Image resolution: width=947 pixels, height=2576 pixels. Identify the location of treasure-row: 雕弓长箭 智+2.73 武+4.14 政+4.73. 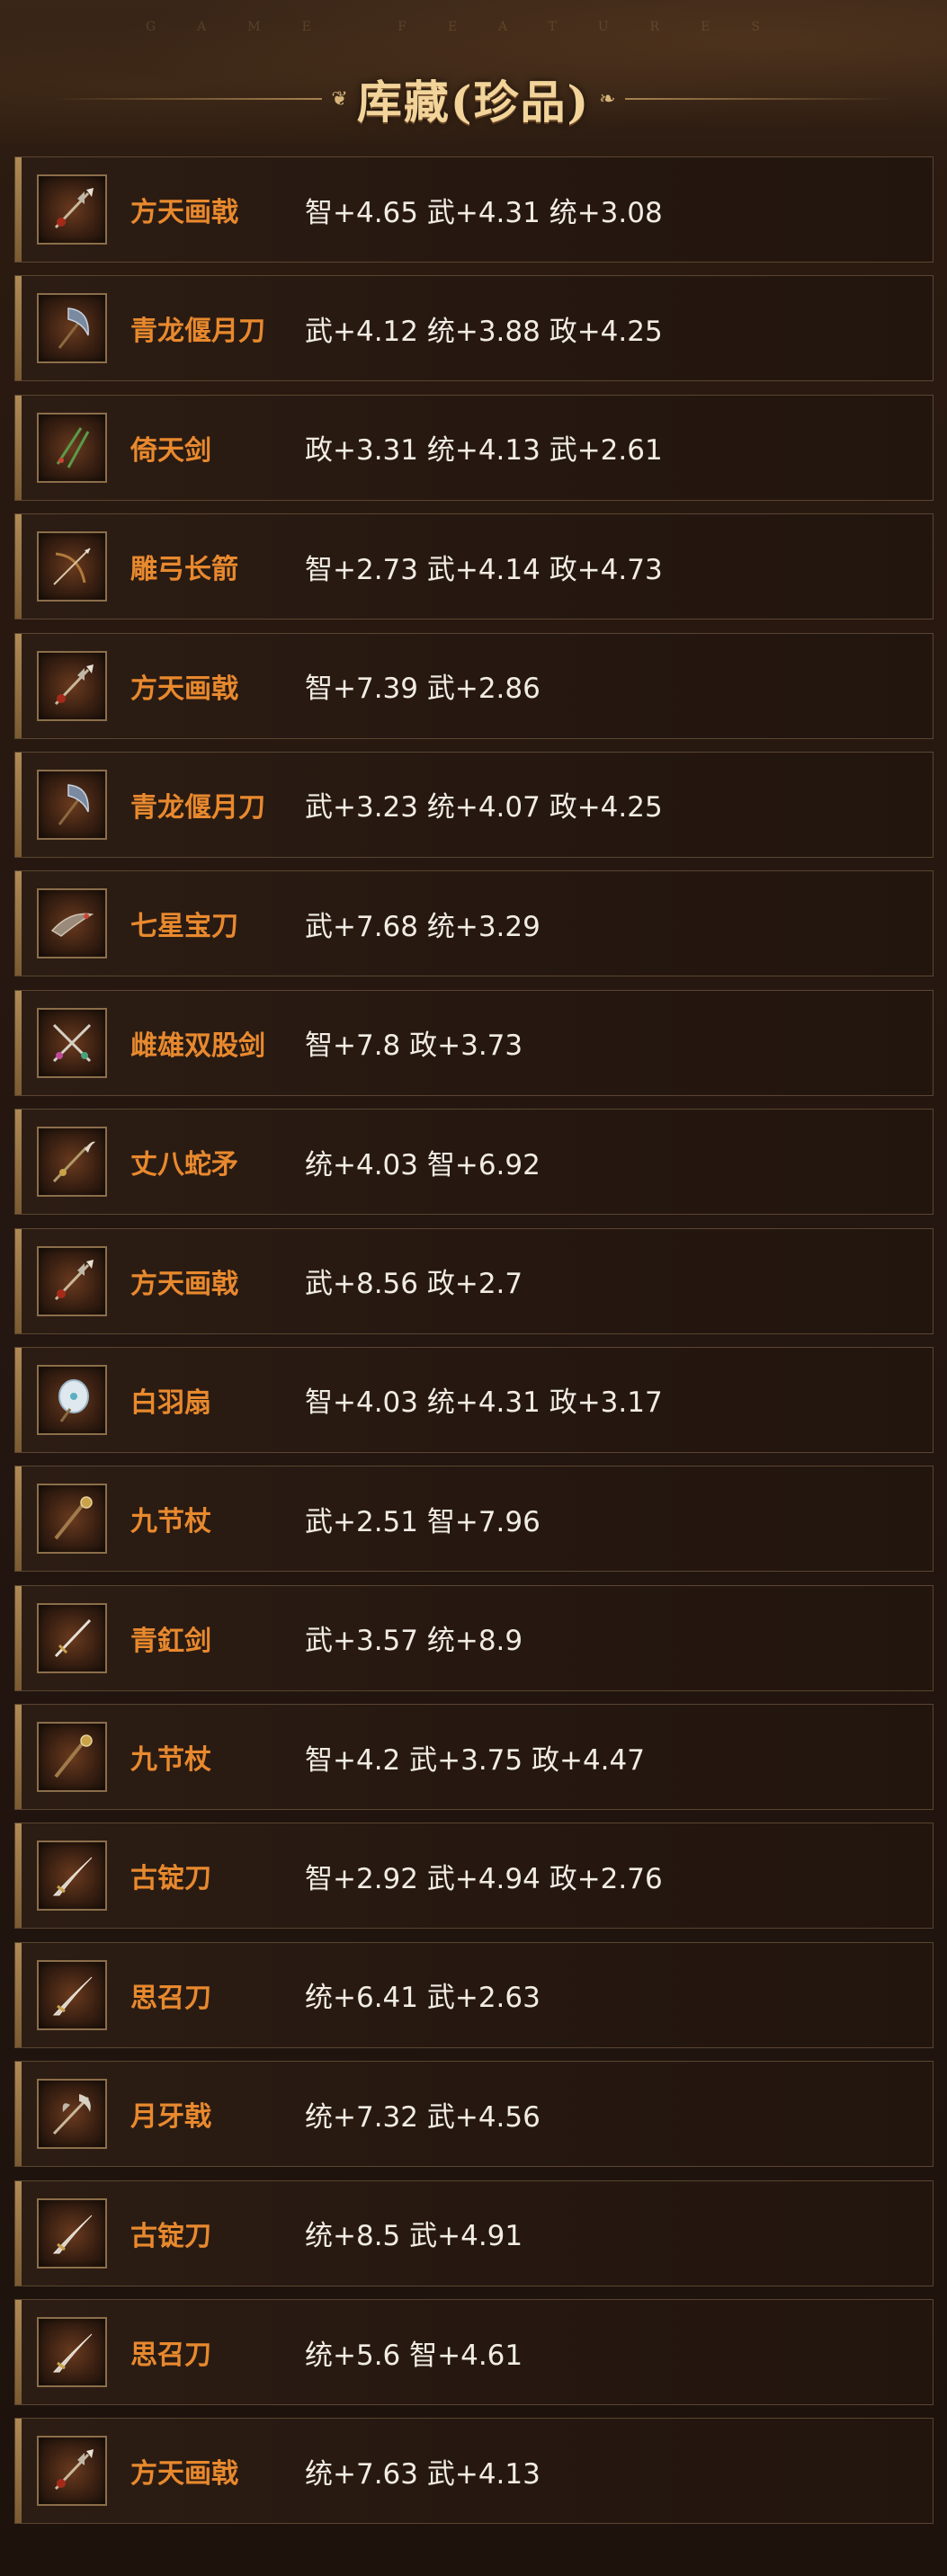
(474, 566).